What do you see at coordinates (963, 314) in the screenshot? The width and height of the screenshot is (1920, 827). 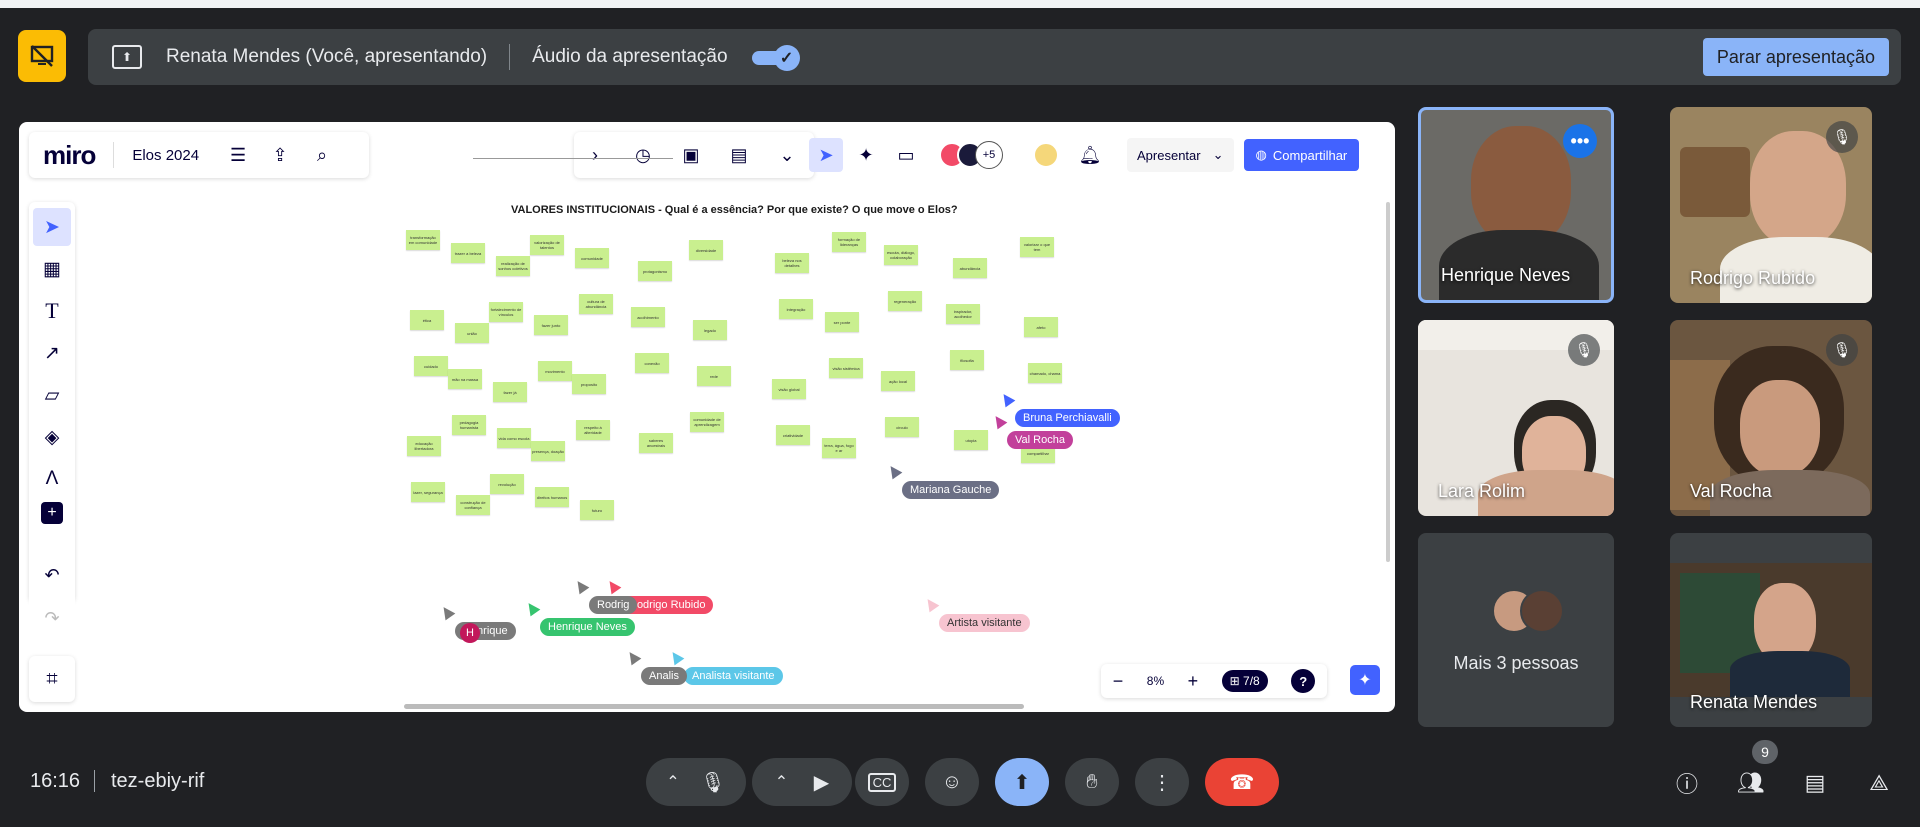 I see `sticky-note: inspirador, acolhedor` at bounding box center [963, 314].